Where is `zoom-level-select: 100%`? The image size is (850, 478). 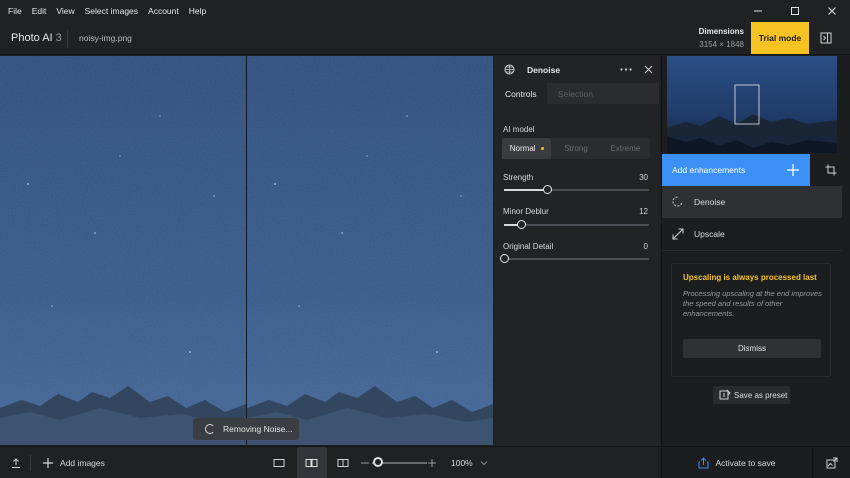
zoom-level-select: 100% is located at coordinates (469, 462).